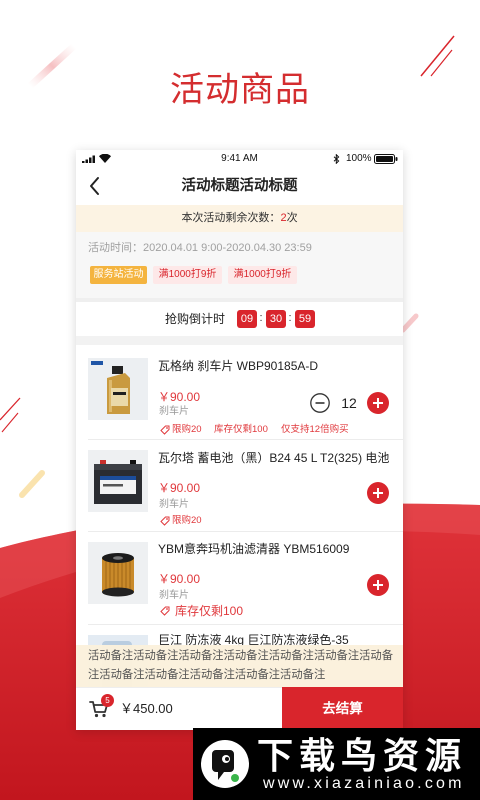 Image resolution: width=480 pixels, height=800 pixels. I want to click on cart-count-badge: 5, so click(107, 700).